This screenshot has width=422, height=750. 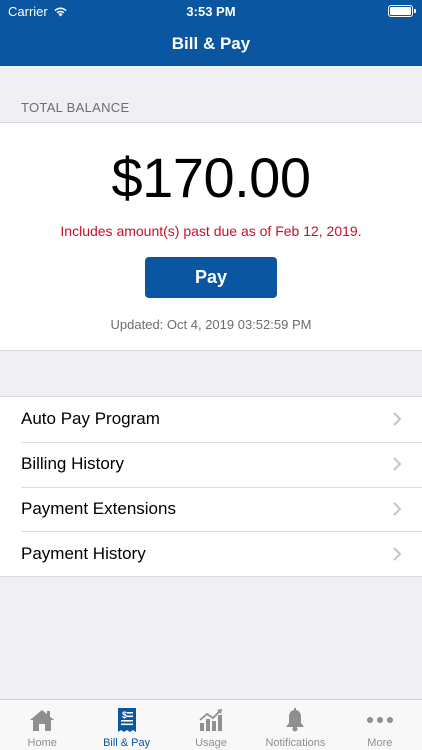 I want to click on tab-usage: Usage, so click(x=211, y=725).